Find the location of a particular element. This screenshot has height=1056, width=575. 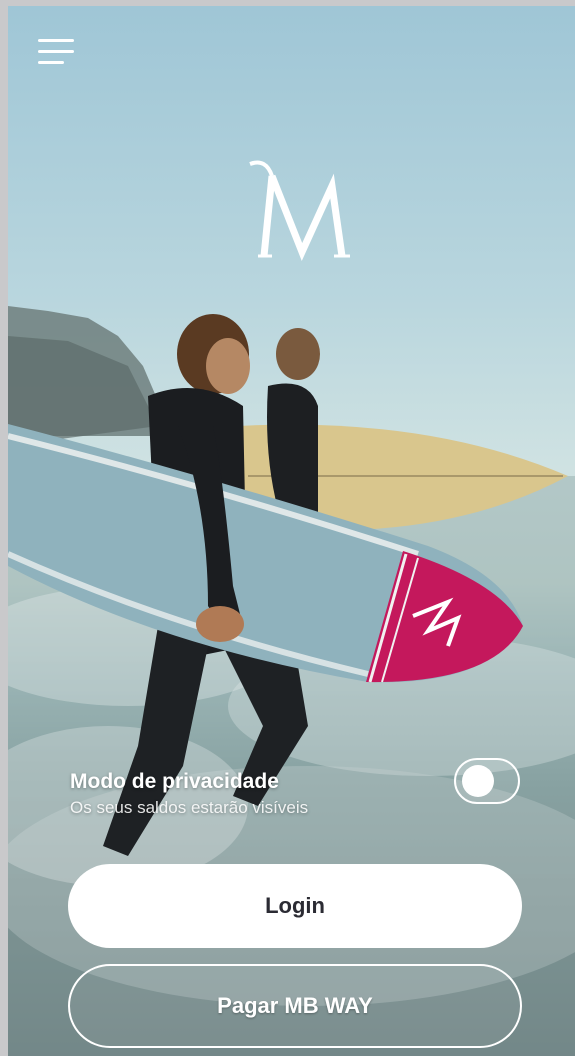

hamburger-menu-icon is located at coordinates (56, 40).